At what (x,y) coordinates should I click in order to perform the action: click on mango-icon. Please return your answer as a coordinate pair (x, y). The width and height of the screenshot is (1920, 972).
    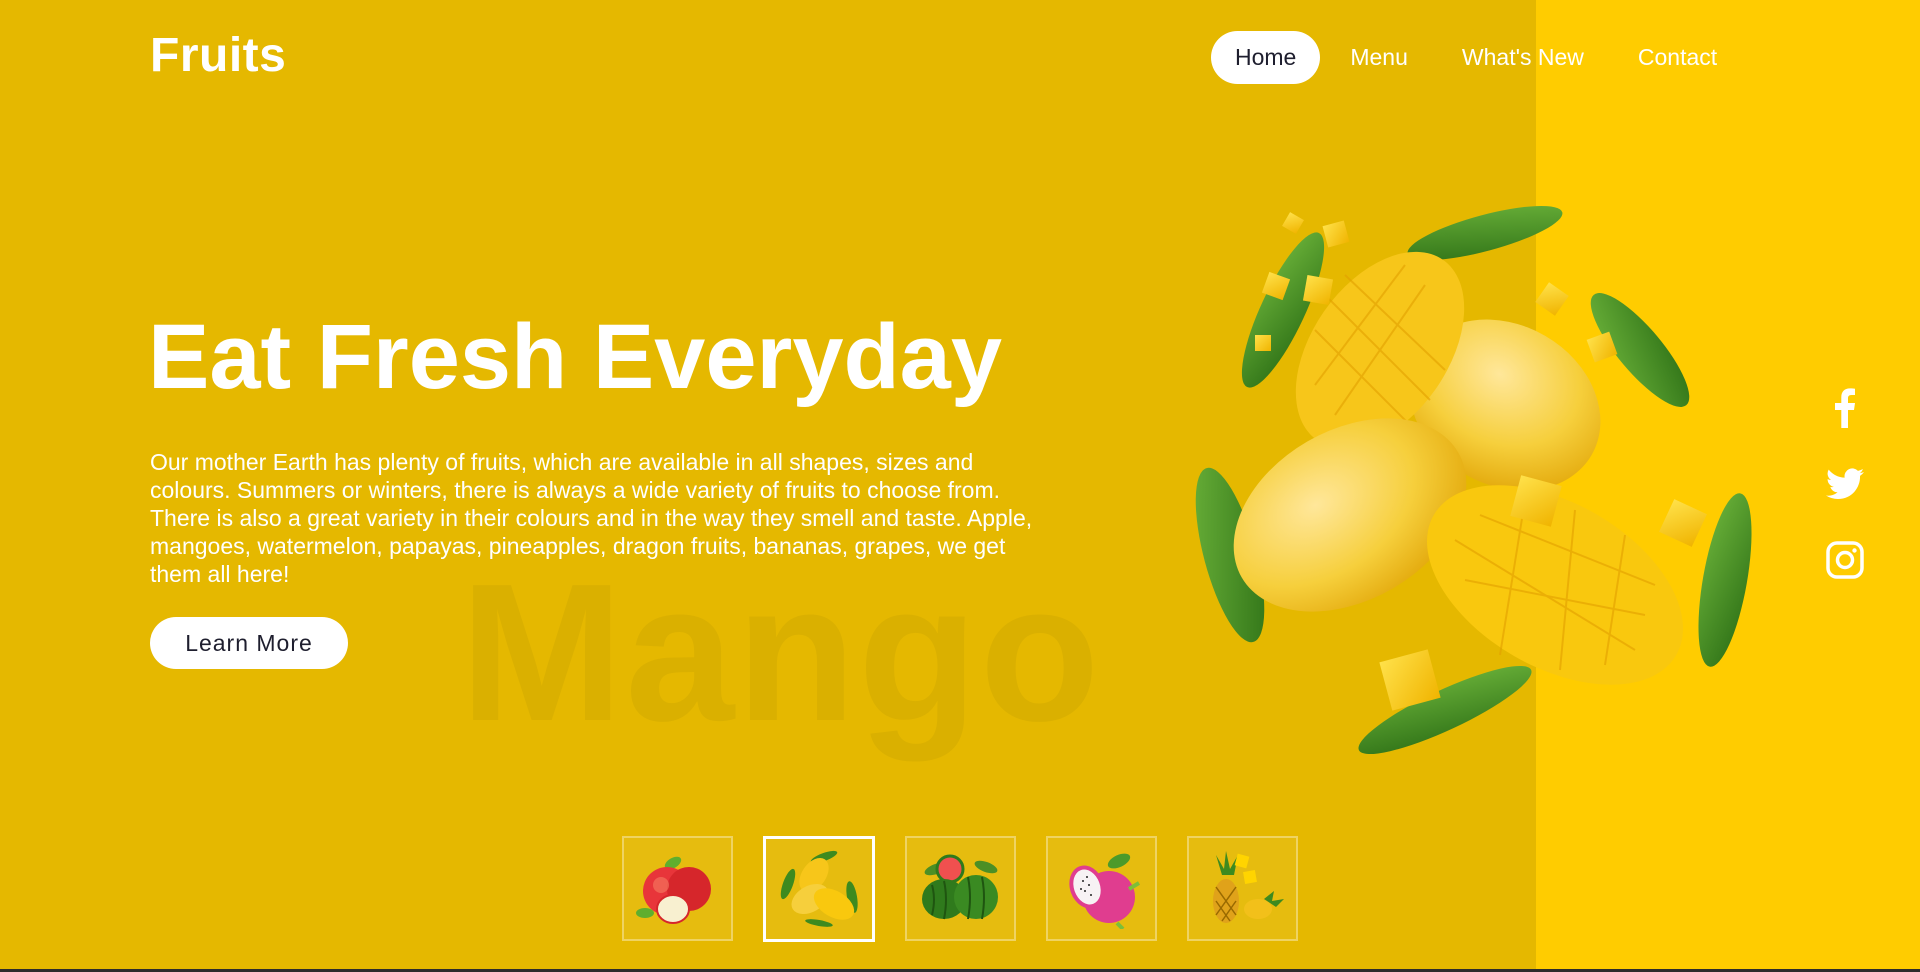
    Looking at the image, I should click on (819, 888).